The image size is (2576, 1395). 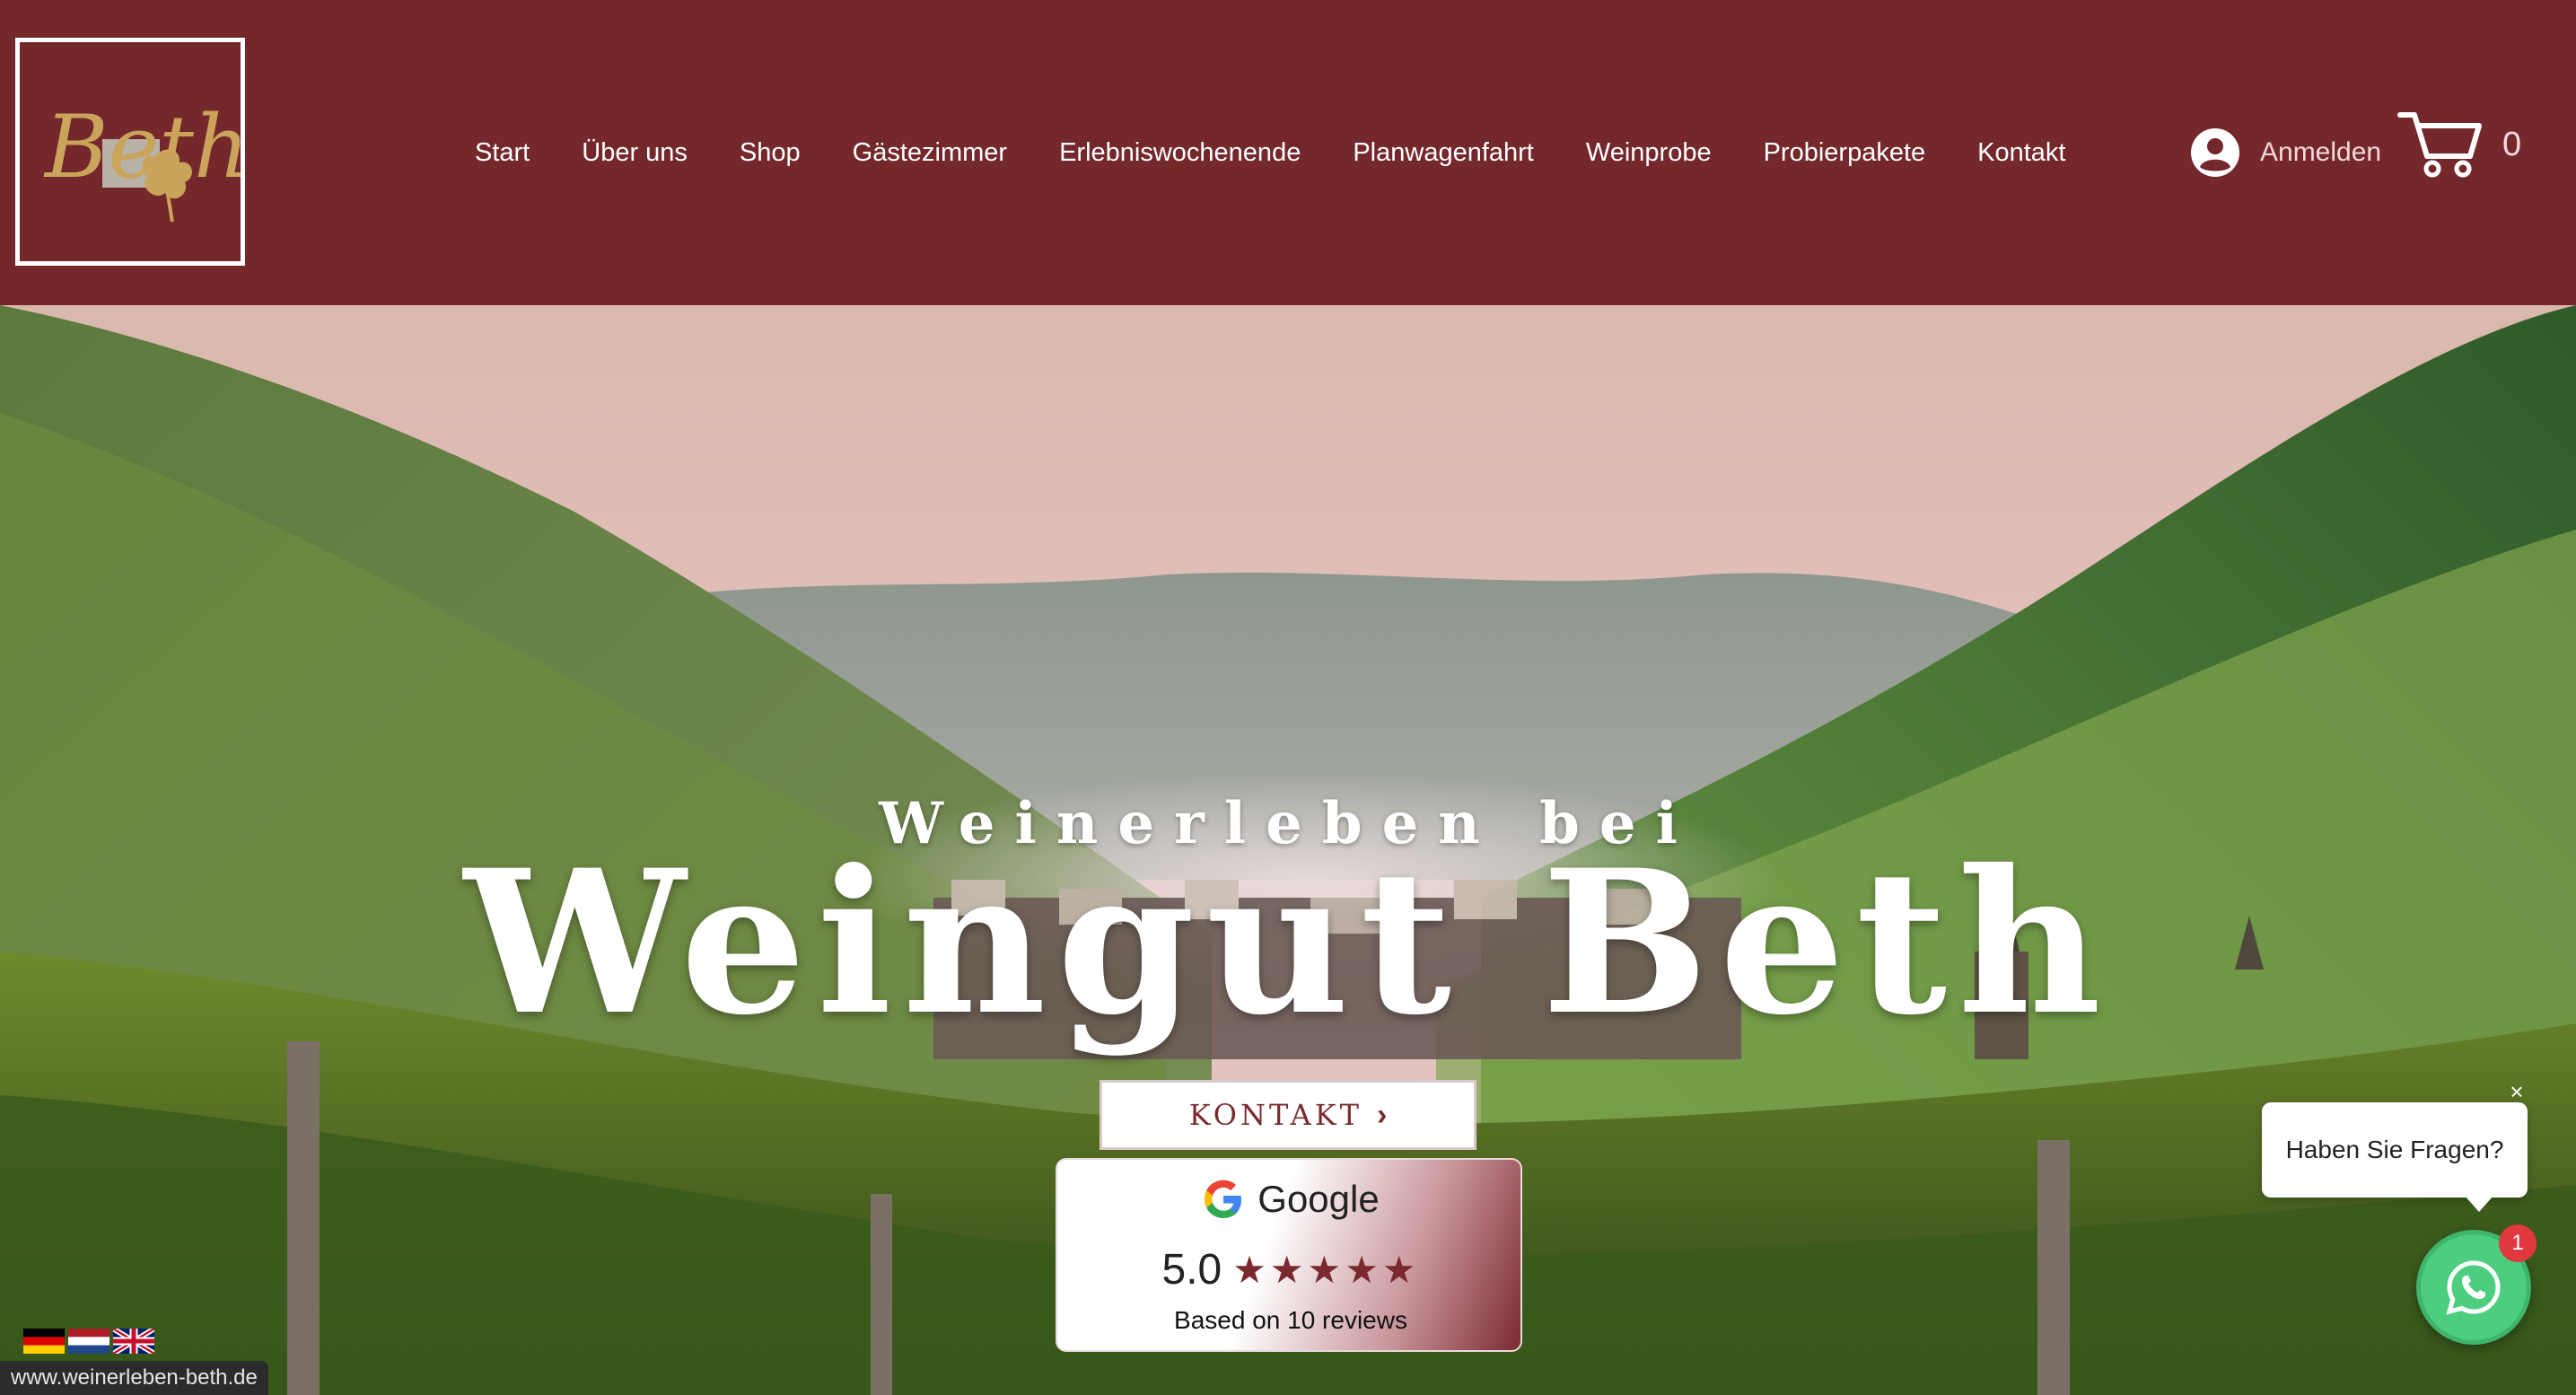 What do you see at coordinates (134, 1378) in the screenshot?
I see `status-bar-url: www.weinerleben-beth.de` at bounding box center [134, 1378].